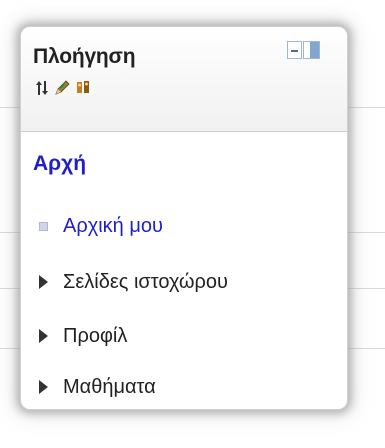 The image size is (385, 448). Describe the element at coordinates (83, 87) in the screenshot. I see `assign-roles-icon` at that location.